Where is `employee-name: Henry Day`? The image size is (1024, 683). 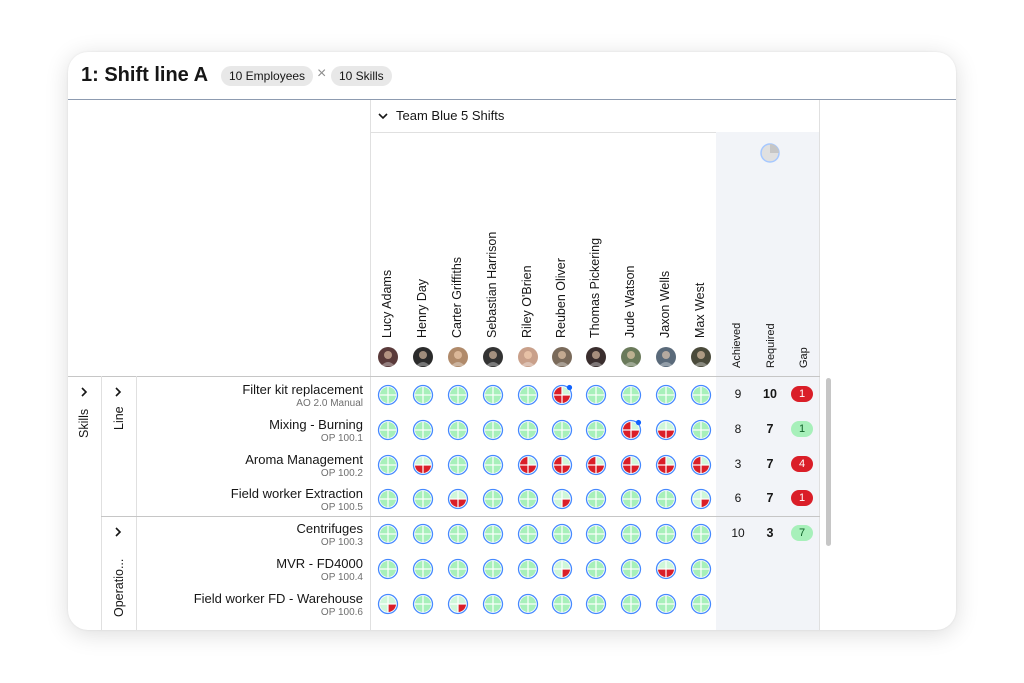
employee-name: Henry Day is located at coordinates (422, 308).